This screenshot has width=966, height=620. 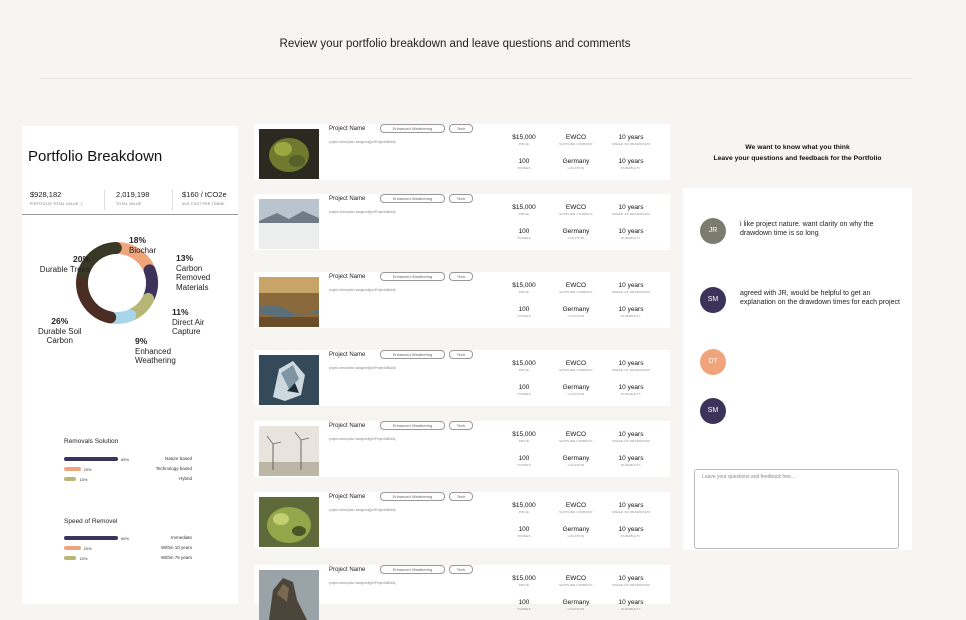 I want to click on bar-label: Technology based, so click(x=173, y=468).